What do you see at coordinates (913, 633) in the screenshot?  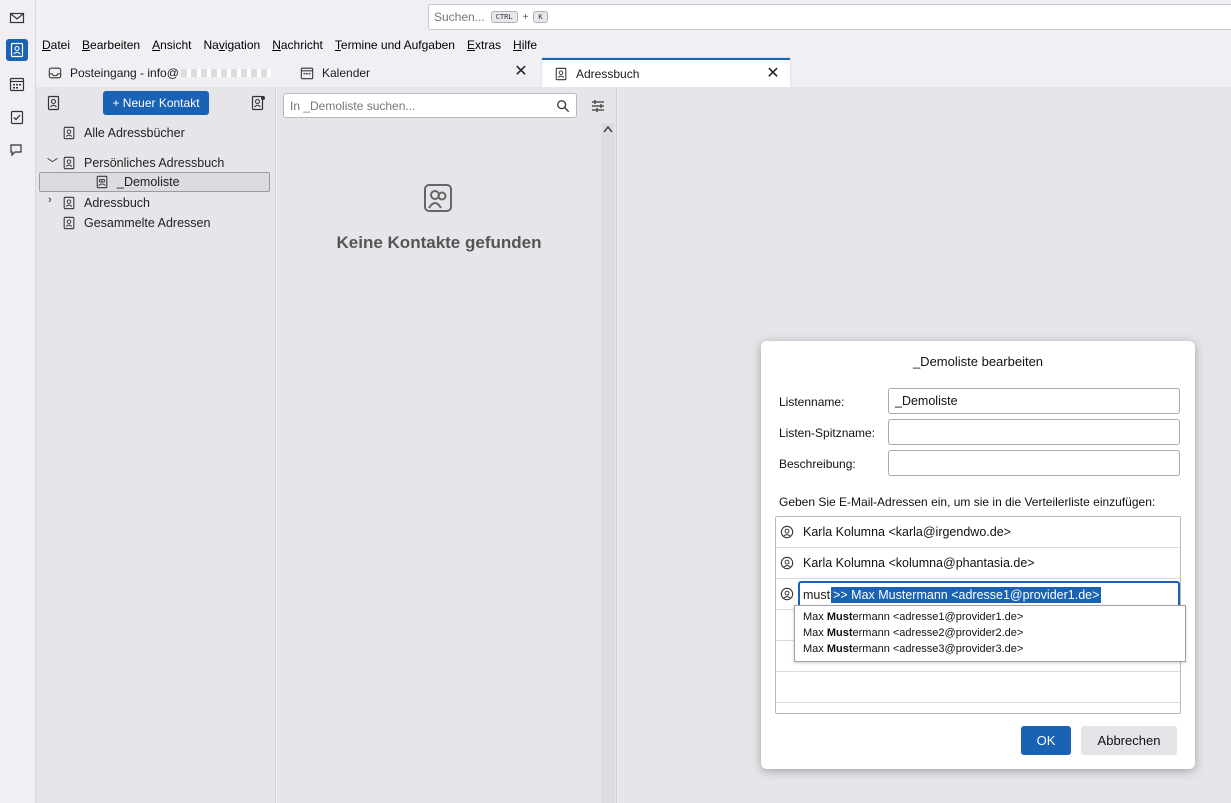 I see `autocomplete-item: Max Mustermann <adresse2@provider2.de>` at bounding box center [913, 633].